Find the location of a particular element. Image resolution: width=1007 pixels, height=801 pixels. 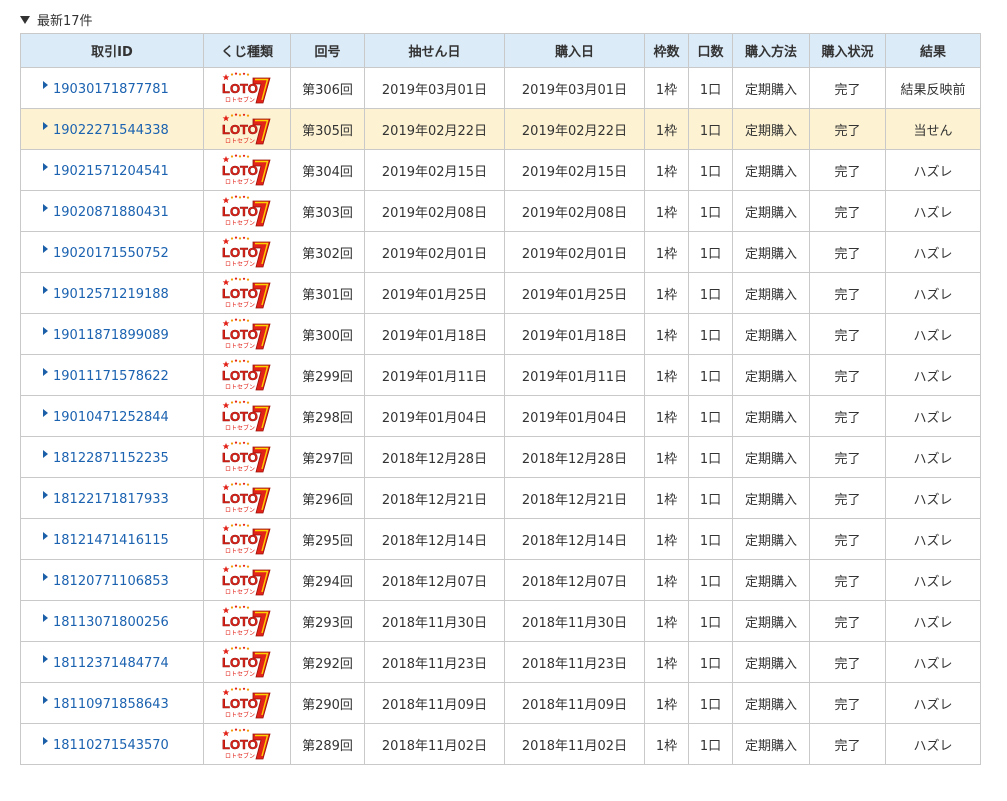

transaction-id-link: 18110271543570 is located at coordinates (106, 745).